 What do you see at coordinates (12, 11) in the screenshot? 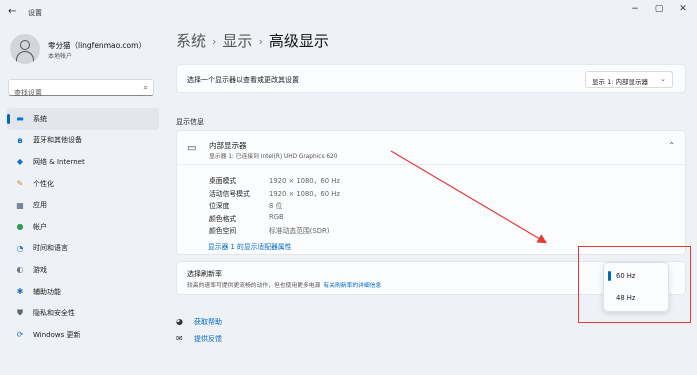
I see `back-arrow-icon: ←` at bounding box center [12, 11].